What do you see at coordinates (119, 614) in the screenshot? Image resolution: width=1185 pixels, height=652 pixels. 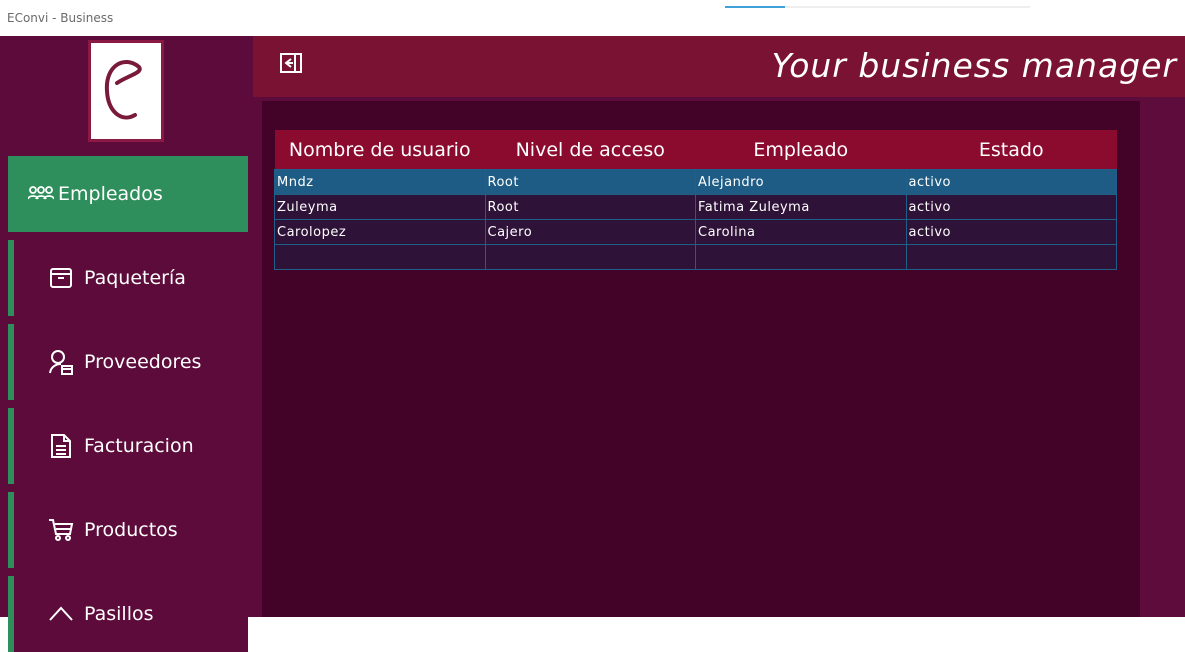 I see `sidebar-item-label: Pasillos` at bounding box center [119, 614].